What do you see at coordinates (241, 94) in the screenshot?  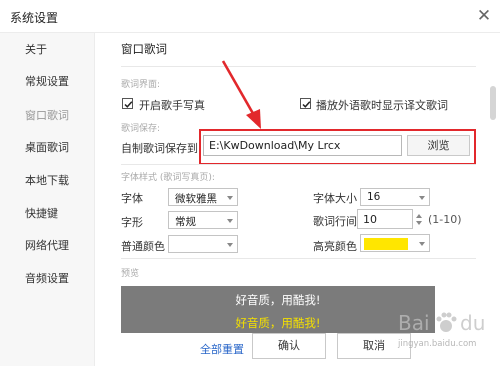 I see `annotation-arrow-icon` at bounding box center [241, 94].